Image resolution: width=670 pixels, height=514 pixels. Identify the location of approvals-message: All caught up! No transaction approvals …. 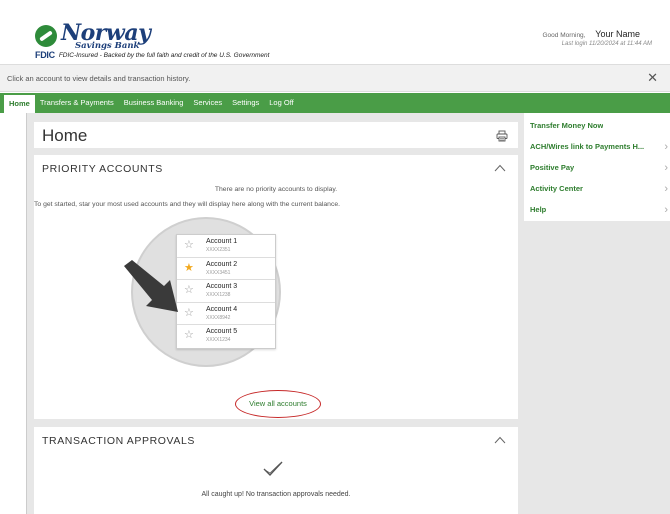
(276, 494).